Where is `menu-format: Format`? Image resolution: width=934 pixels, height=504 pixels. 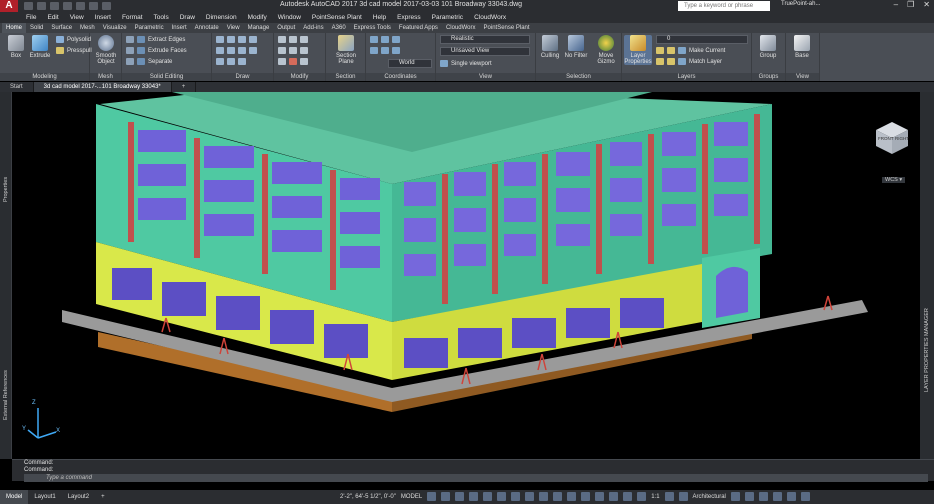
menu-format: Format is located at coordinates (132, 17).